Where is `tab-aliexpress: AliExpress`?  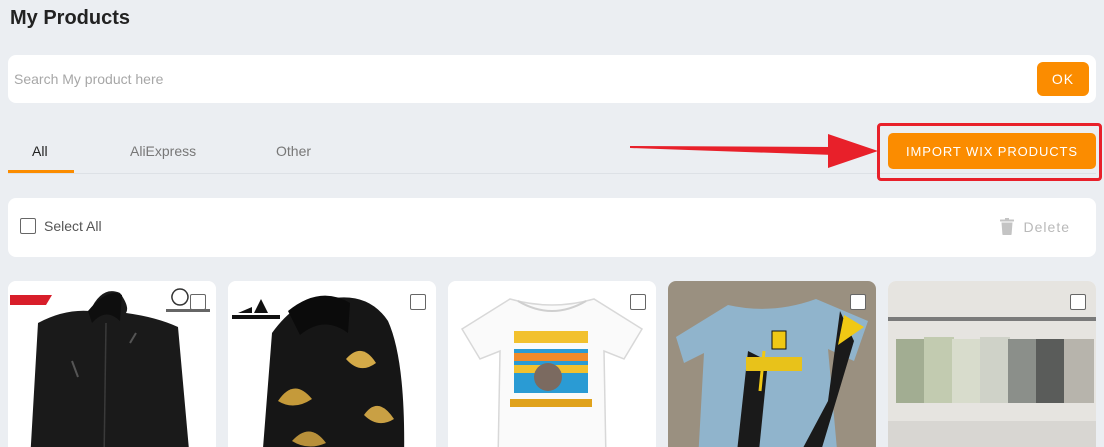 tab-aliexpress: AliExpress is located at coordinates (163, 151).